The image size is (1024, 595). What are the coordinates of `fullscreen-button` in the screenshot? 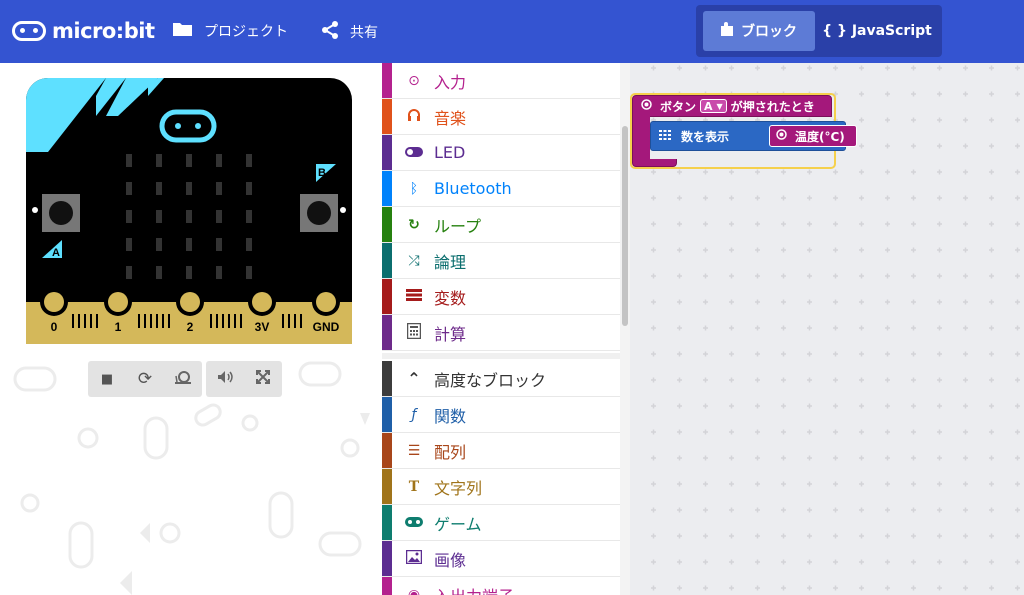 It's located at (263, 379).